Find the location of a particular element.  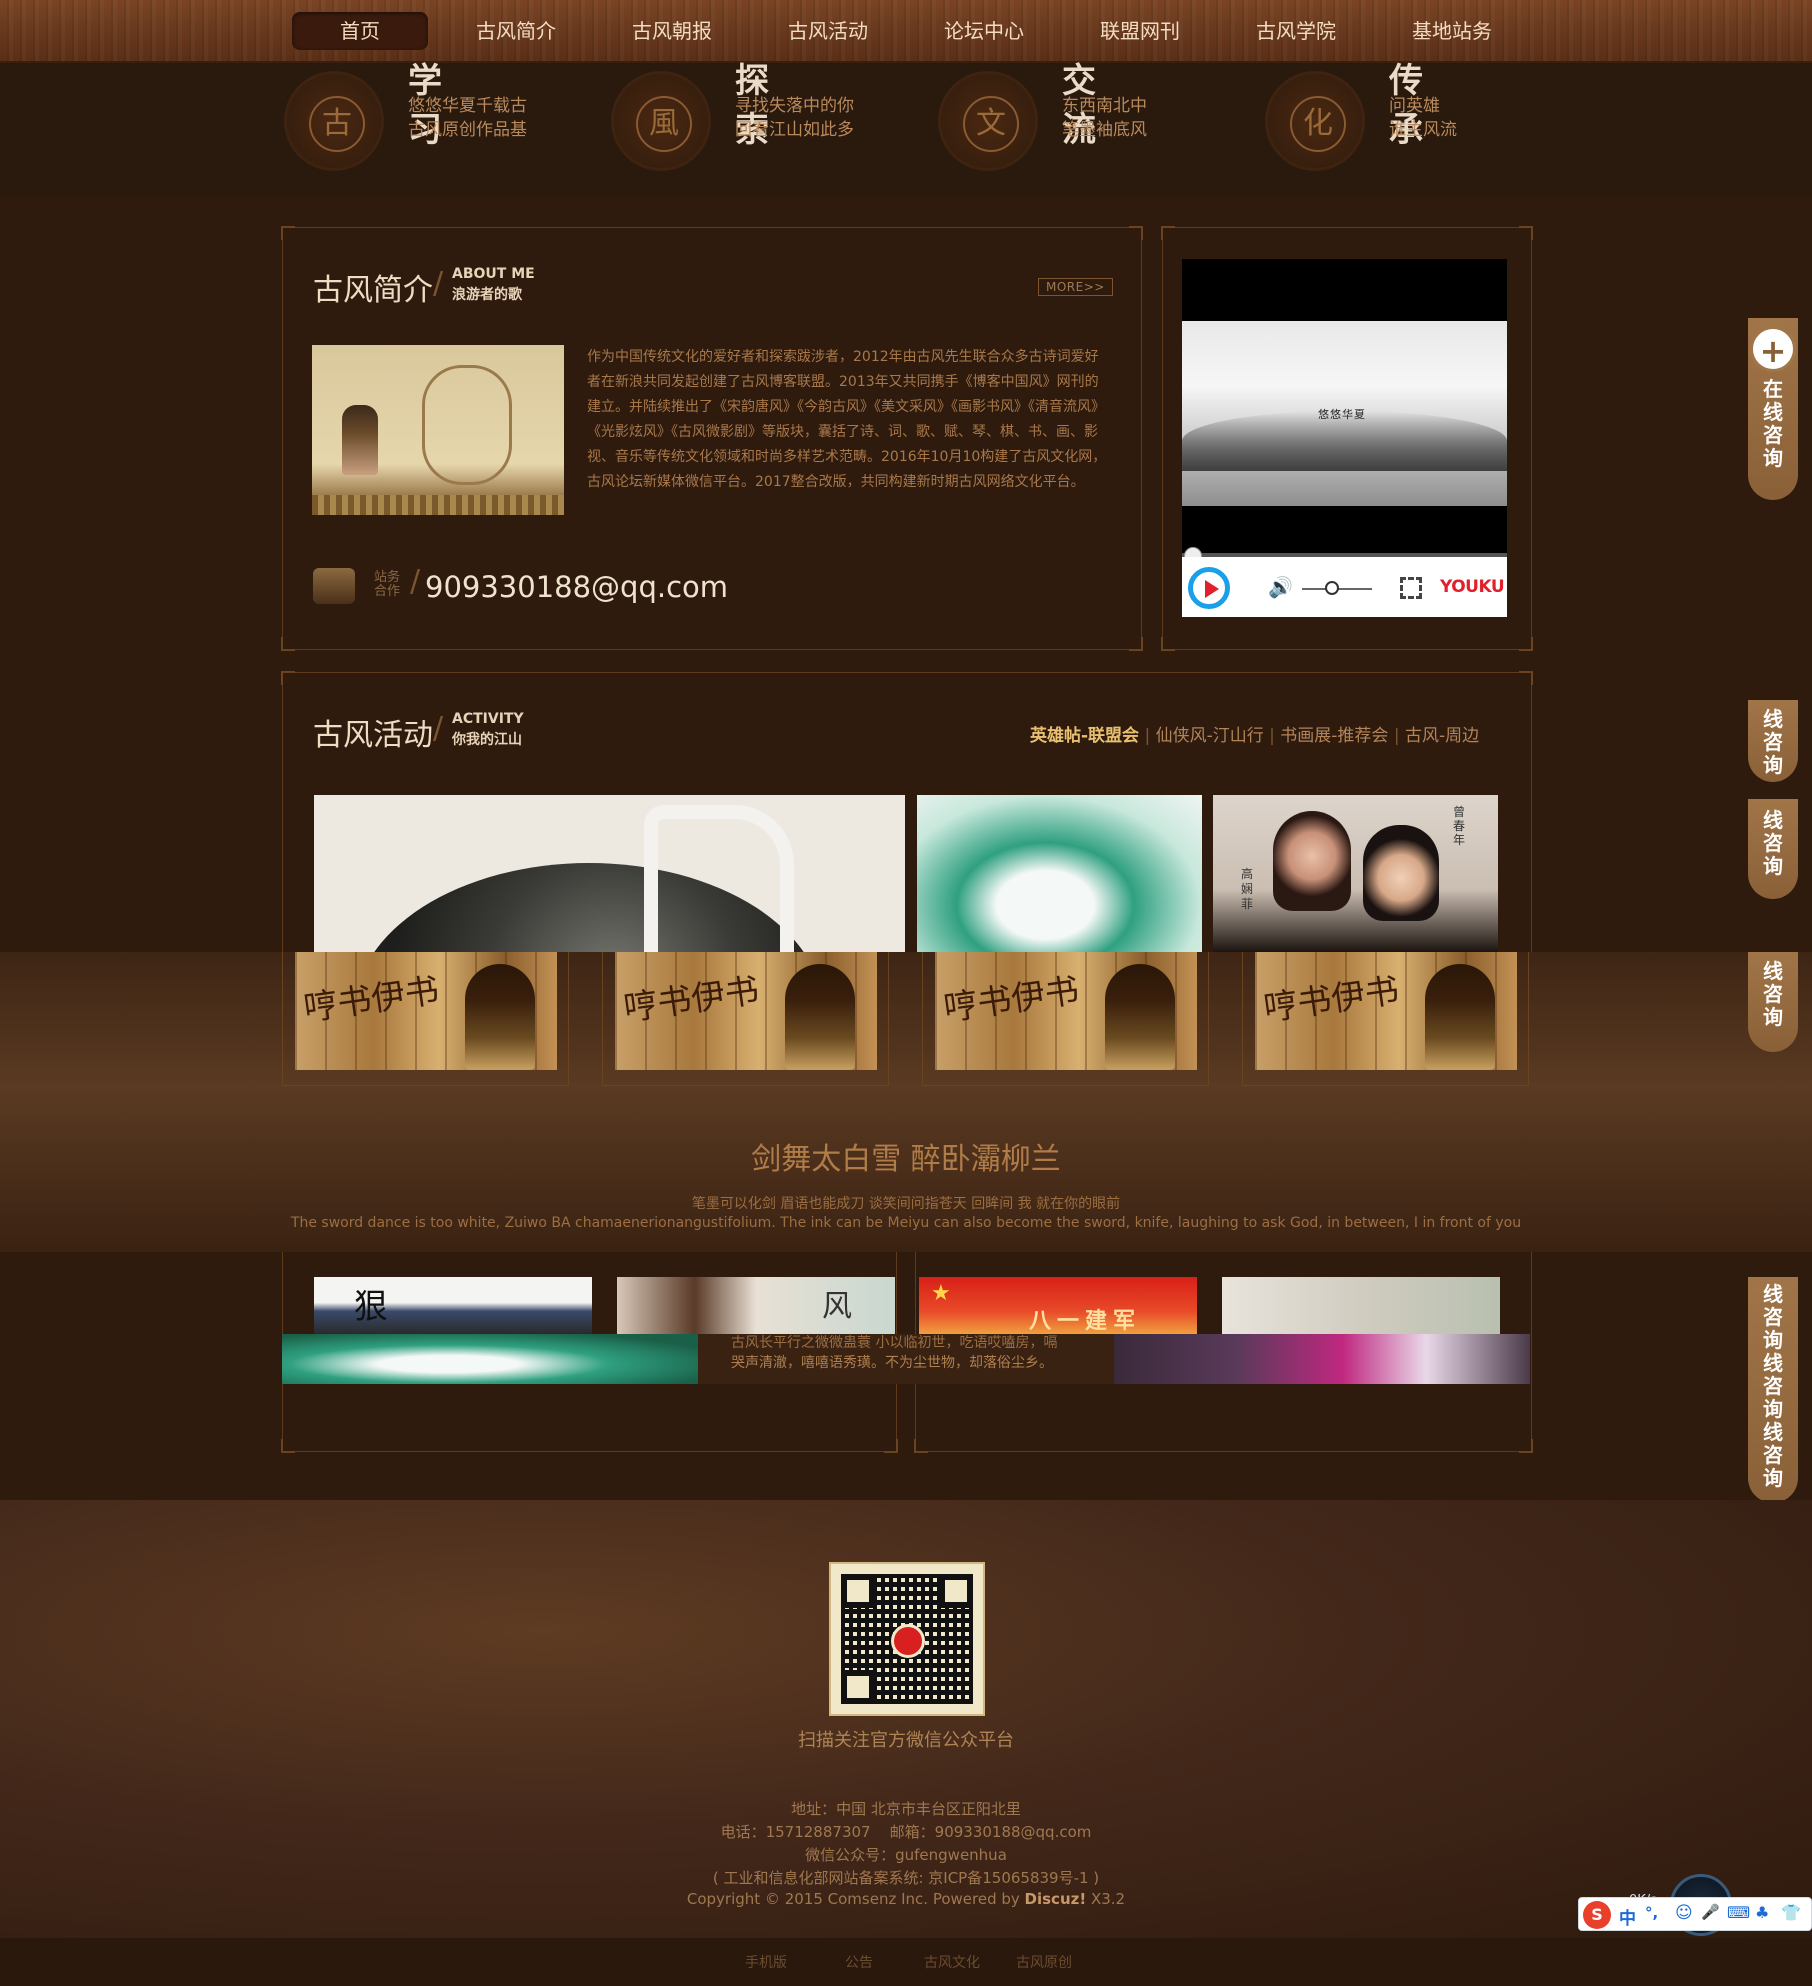

ime-punct-icon: °, is located at coordinates (1651, 1913).